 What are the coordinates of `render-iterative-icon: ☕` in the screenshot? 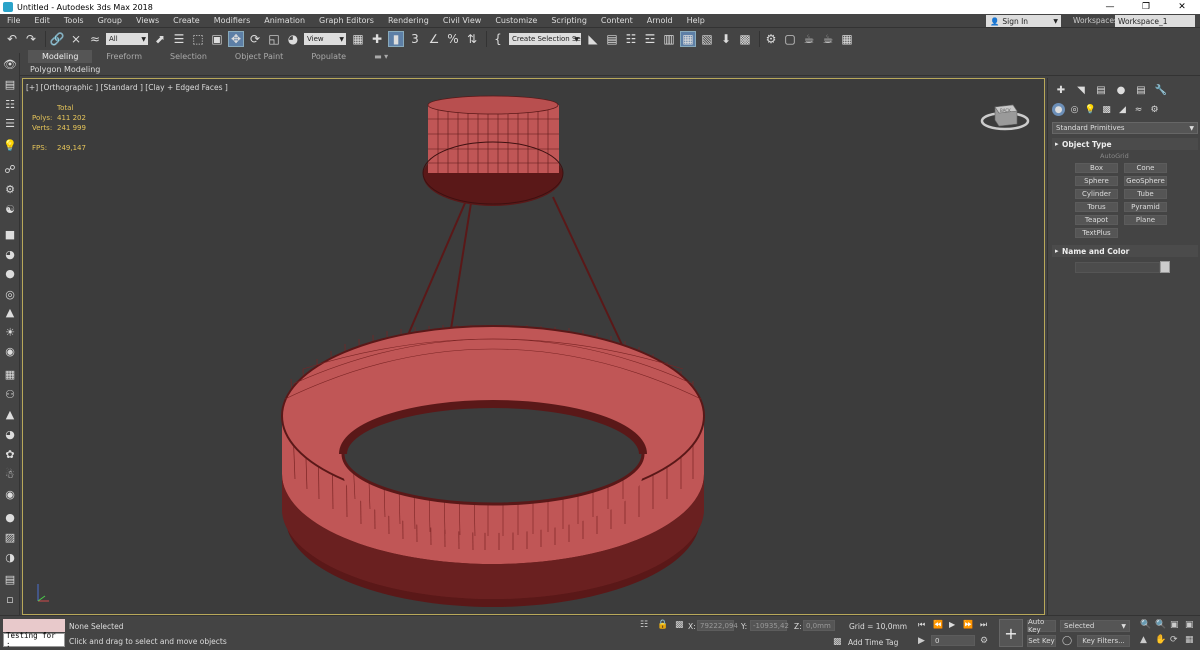 It's located at (828, 39).